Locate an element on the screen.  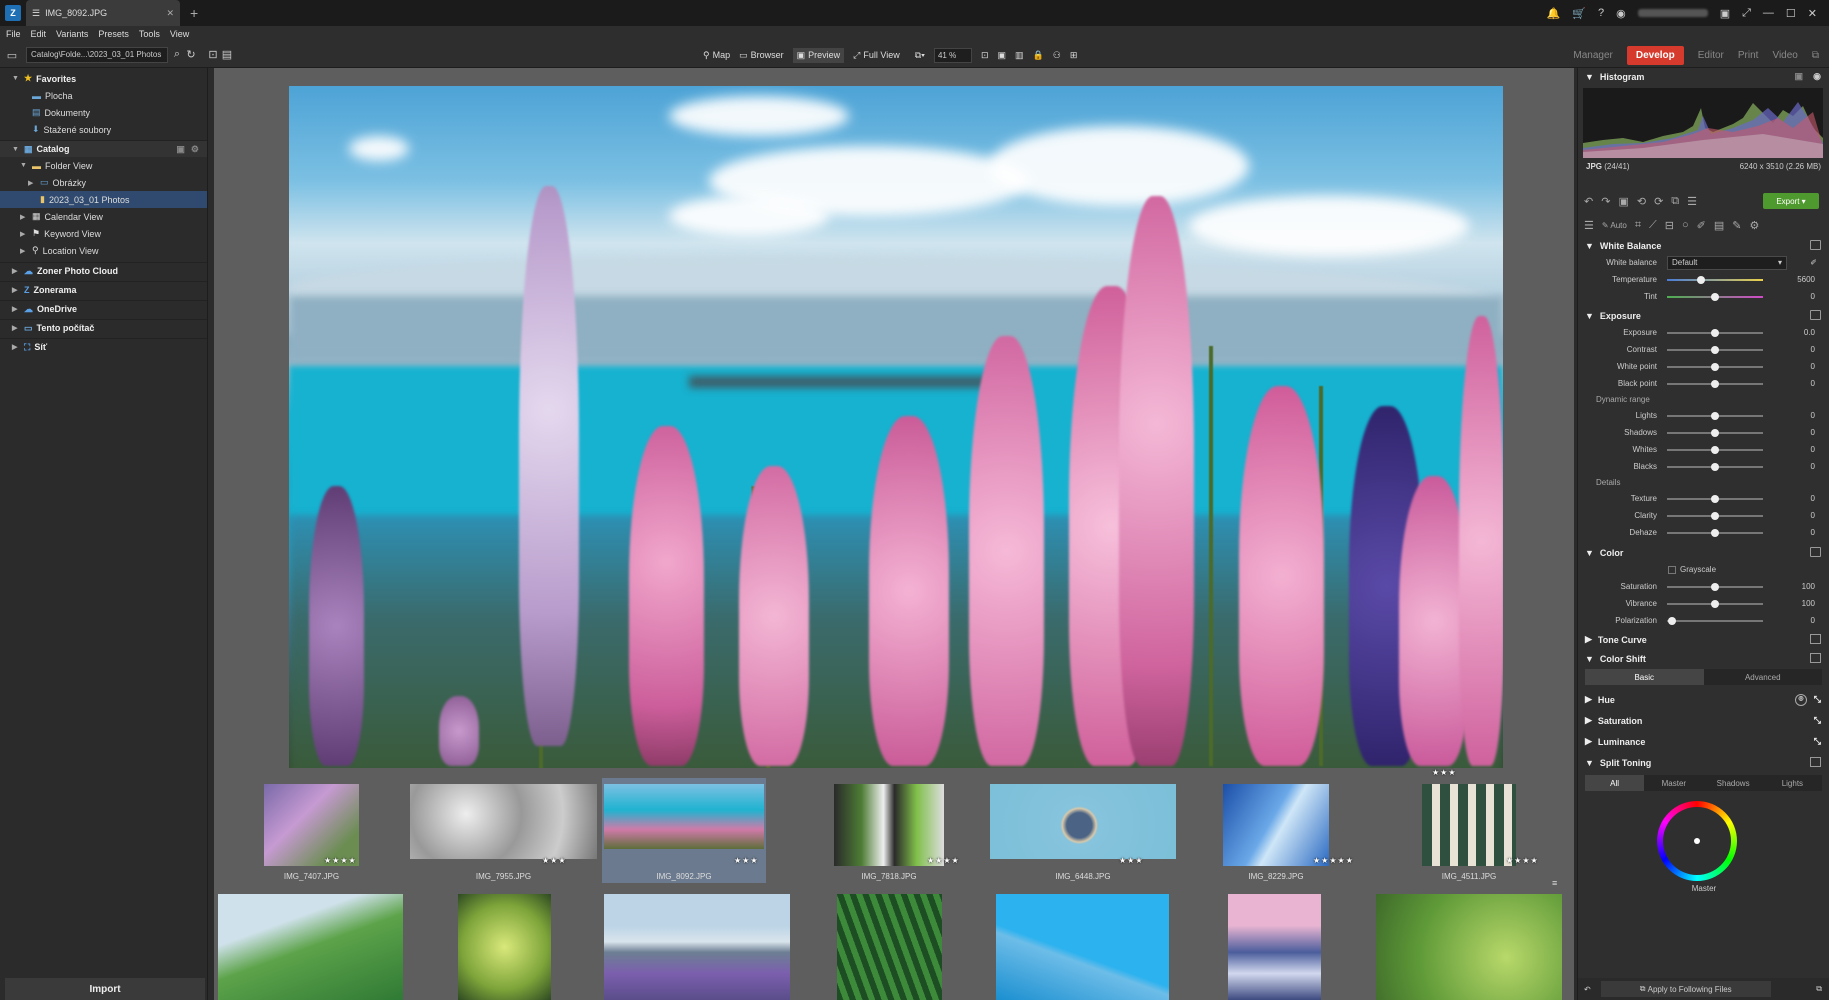
color-shift-header: ▼ Color Shift is located at coordinates (1703, 658).